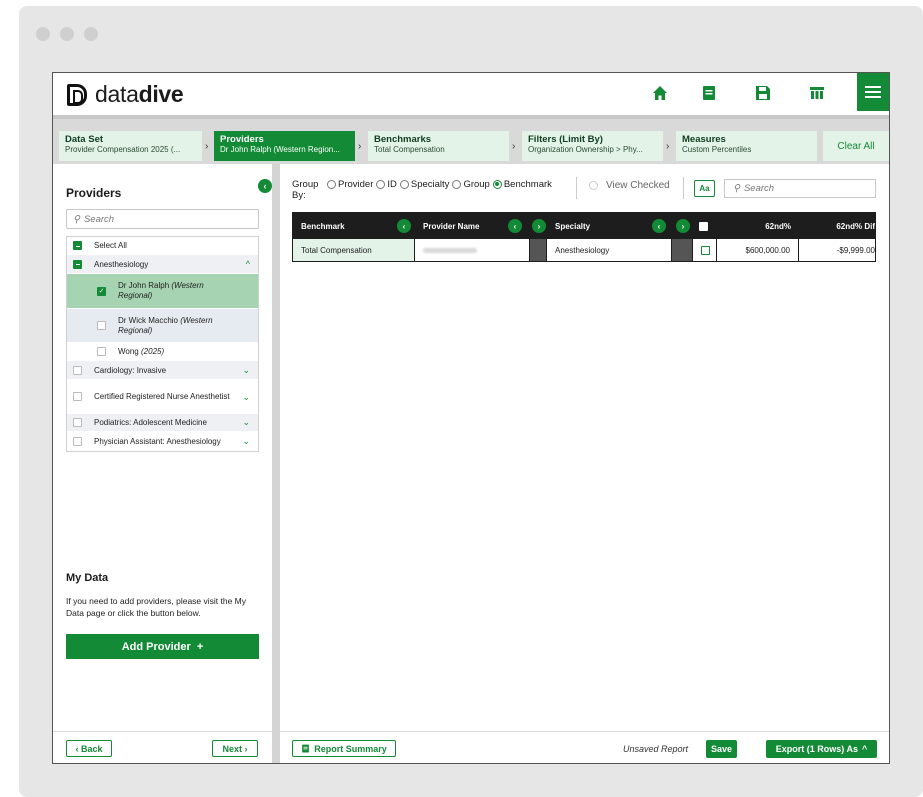 The height and width of the screenshot is (797, 923). I want to click on my-data-title: My Data, so click(87, 578).